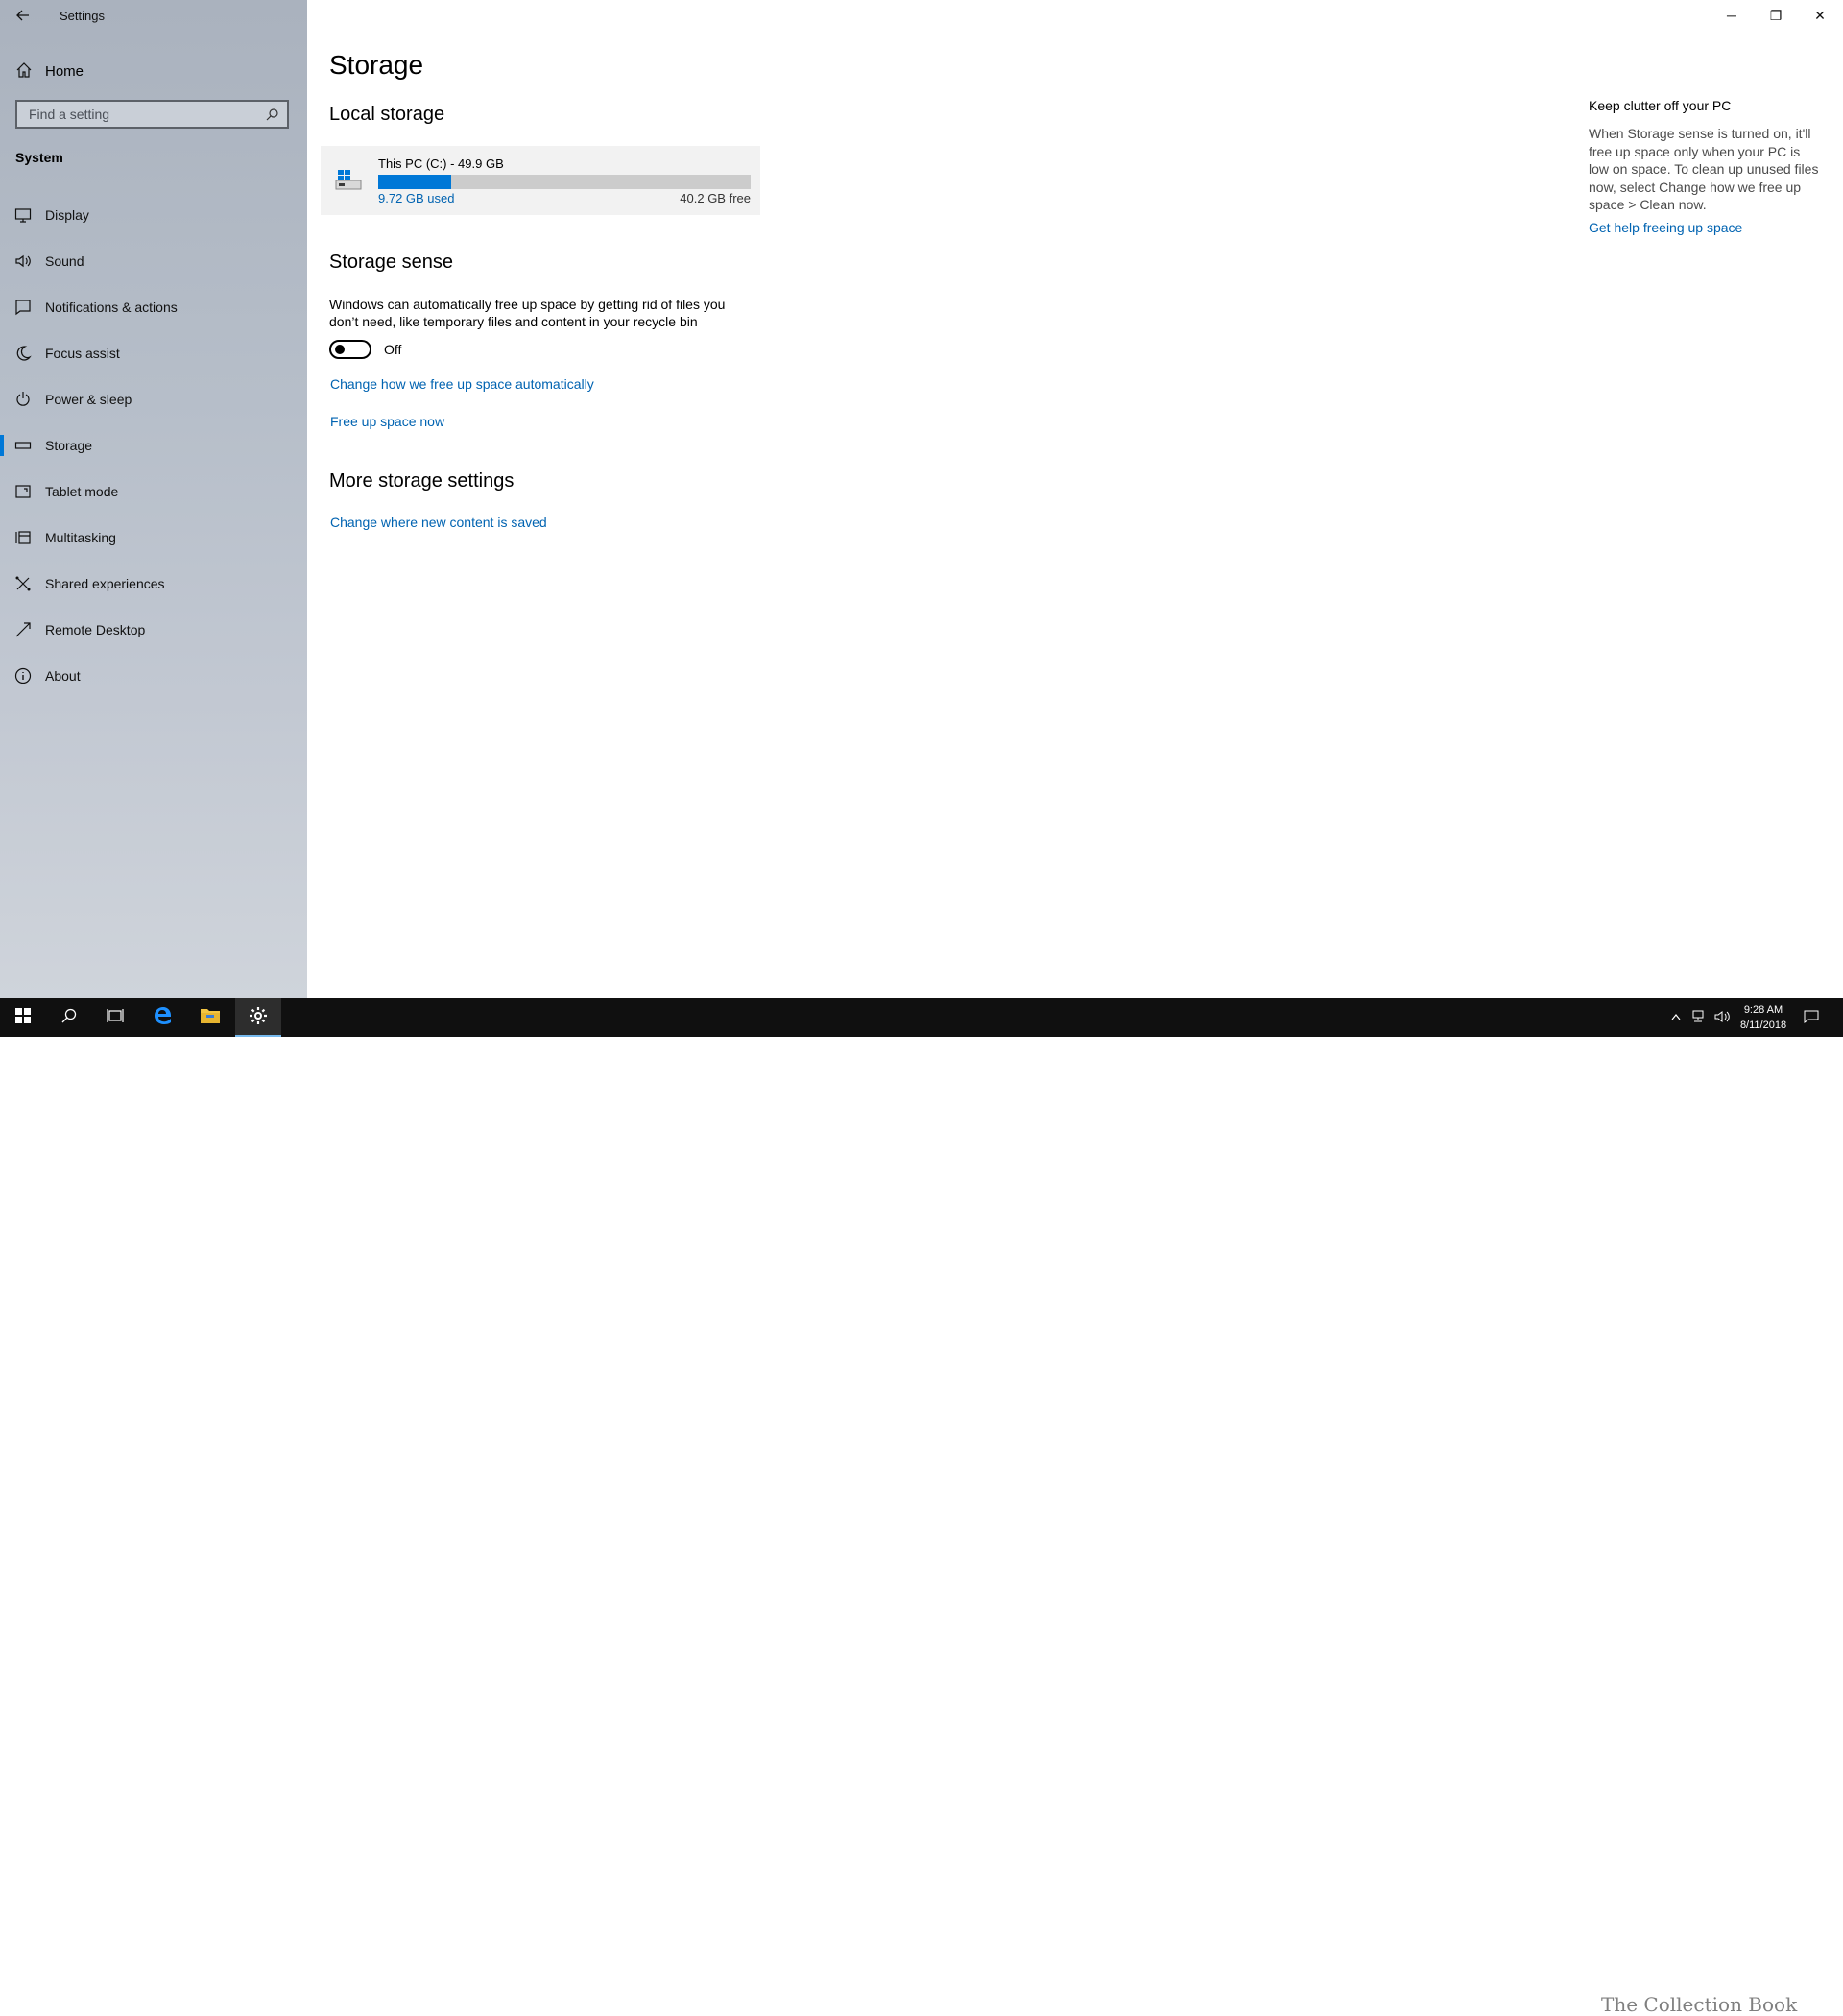 The width and height of the screenshot is (1843, 2016). I want to click on focus-assist-icon, so click(23, 353).